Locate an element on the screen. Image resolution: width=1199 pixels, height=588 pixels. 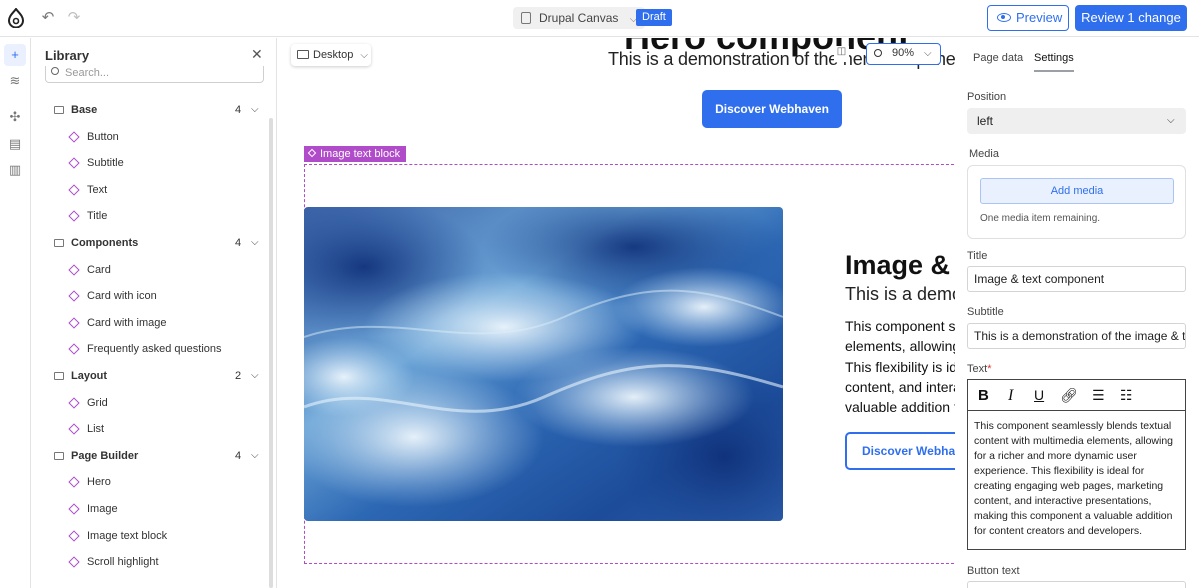
component-item: Subtitle is located at coordinates (150, 163).